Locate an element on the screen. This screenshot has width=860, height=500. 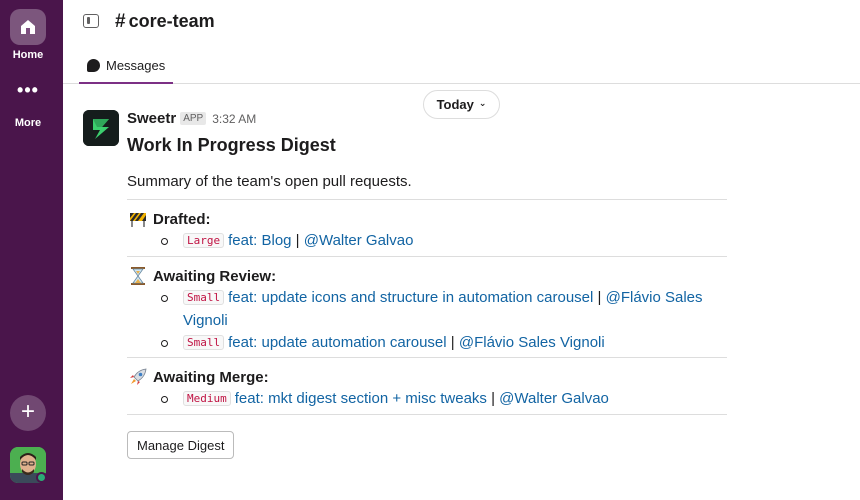
section-title: Awaiting Merge: is located at coordinates (427, 377).